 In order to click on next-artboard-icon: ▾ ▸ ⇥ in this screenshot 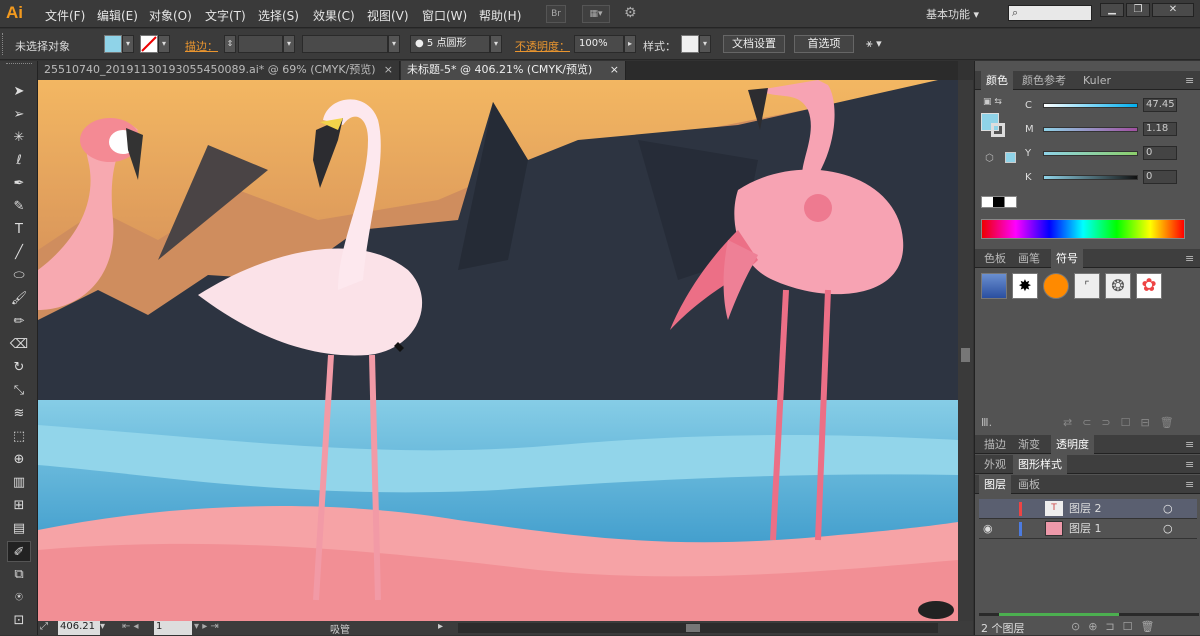, I will do `click(206, 626)`.